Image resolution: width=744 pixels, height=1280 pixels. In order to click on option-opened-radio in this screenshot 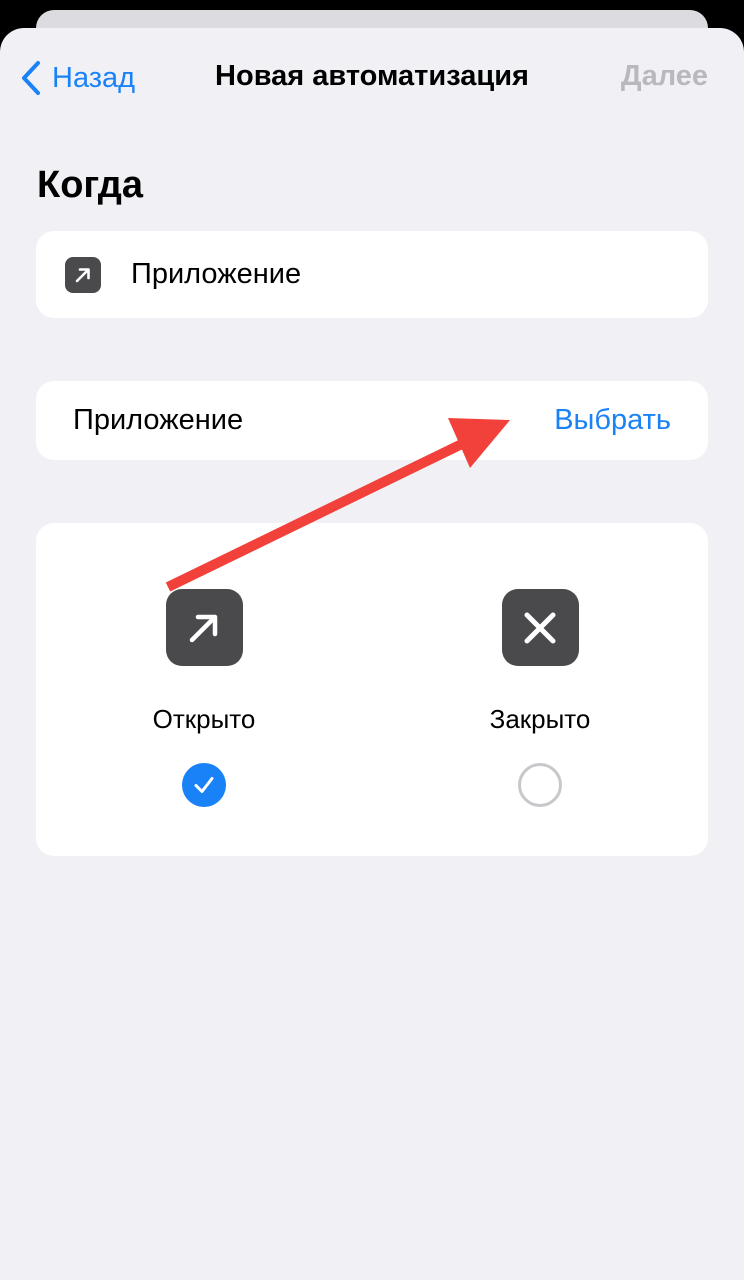, I will do `click(204, 785)`.